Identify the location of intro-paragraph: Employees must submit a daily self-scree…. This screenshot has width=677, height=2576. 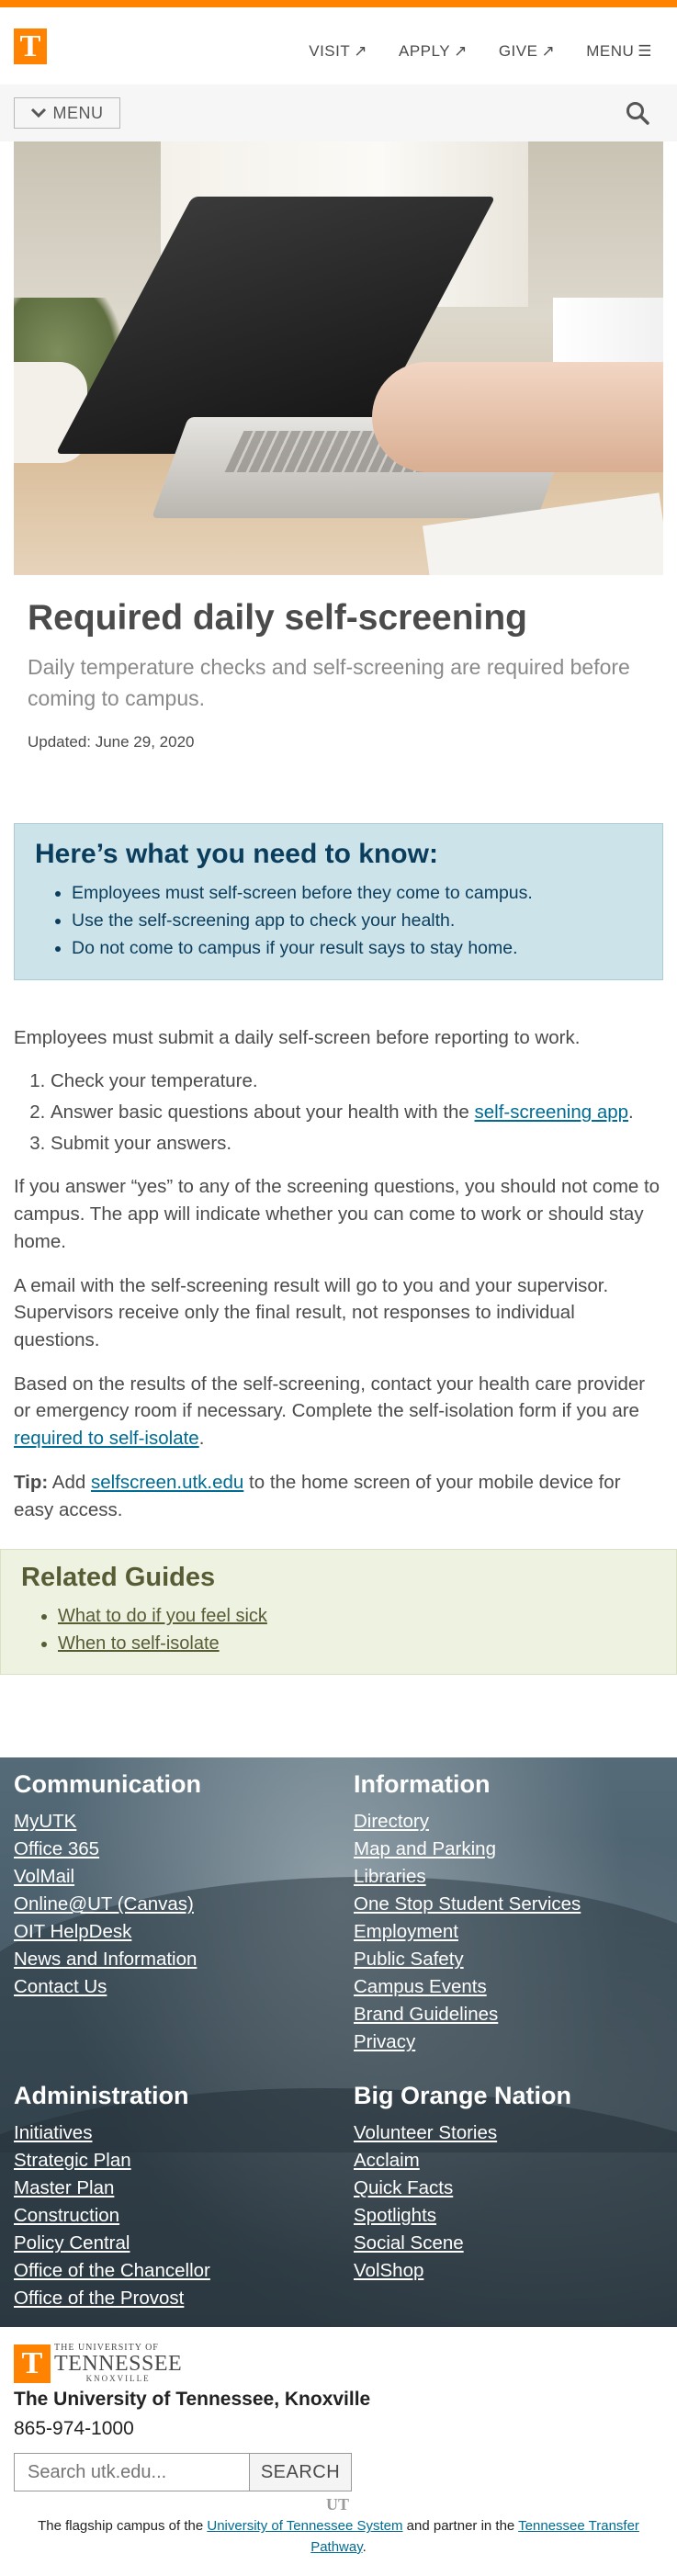
(297, 1037).